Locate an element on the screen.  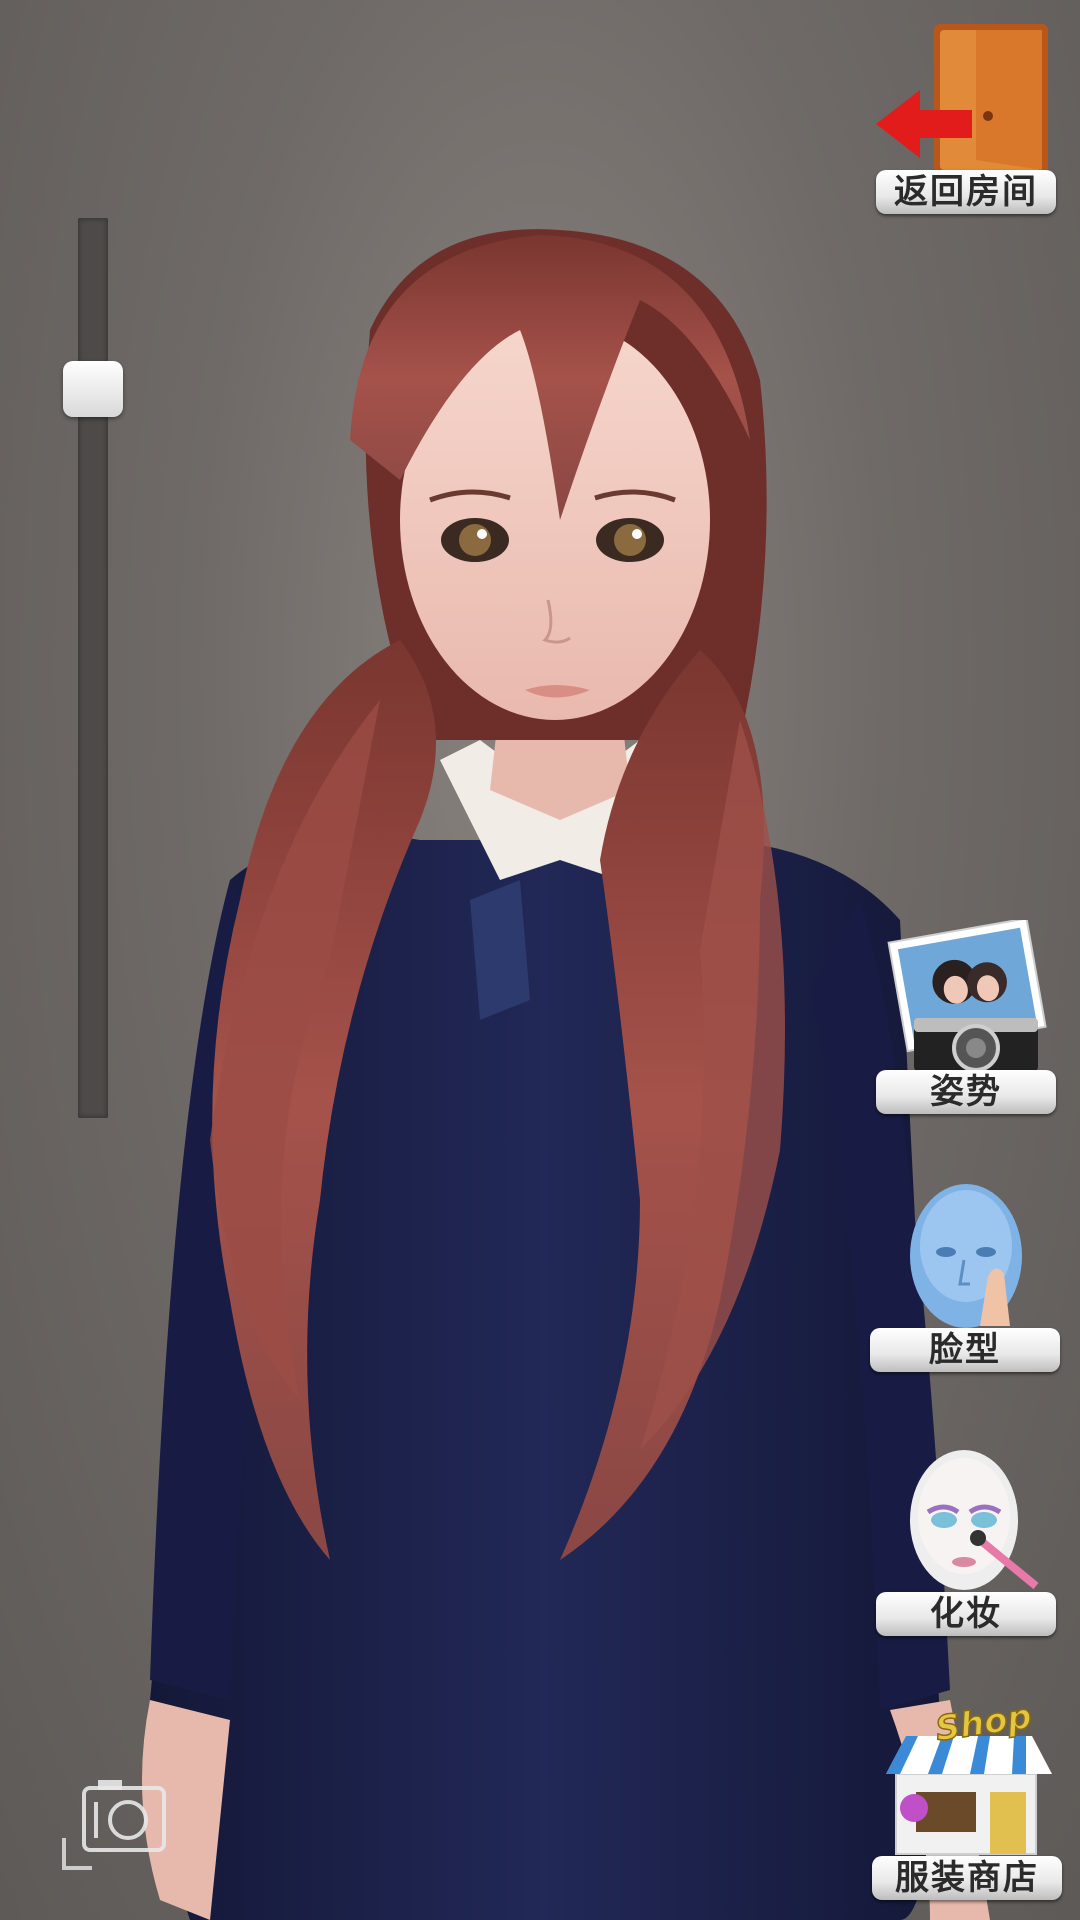
face-shape-button: 脸型 is located at coordinates (965, 1276).